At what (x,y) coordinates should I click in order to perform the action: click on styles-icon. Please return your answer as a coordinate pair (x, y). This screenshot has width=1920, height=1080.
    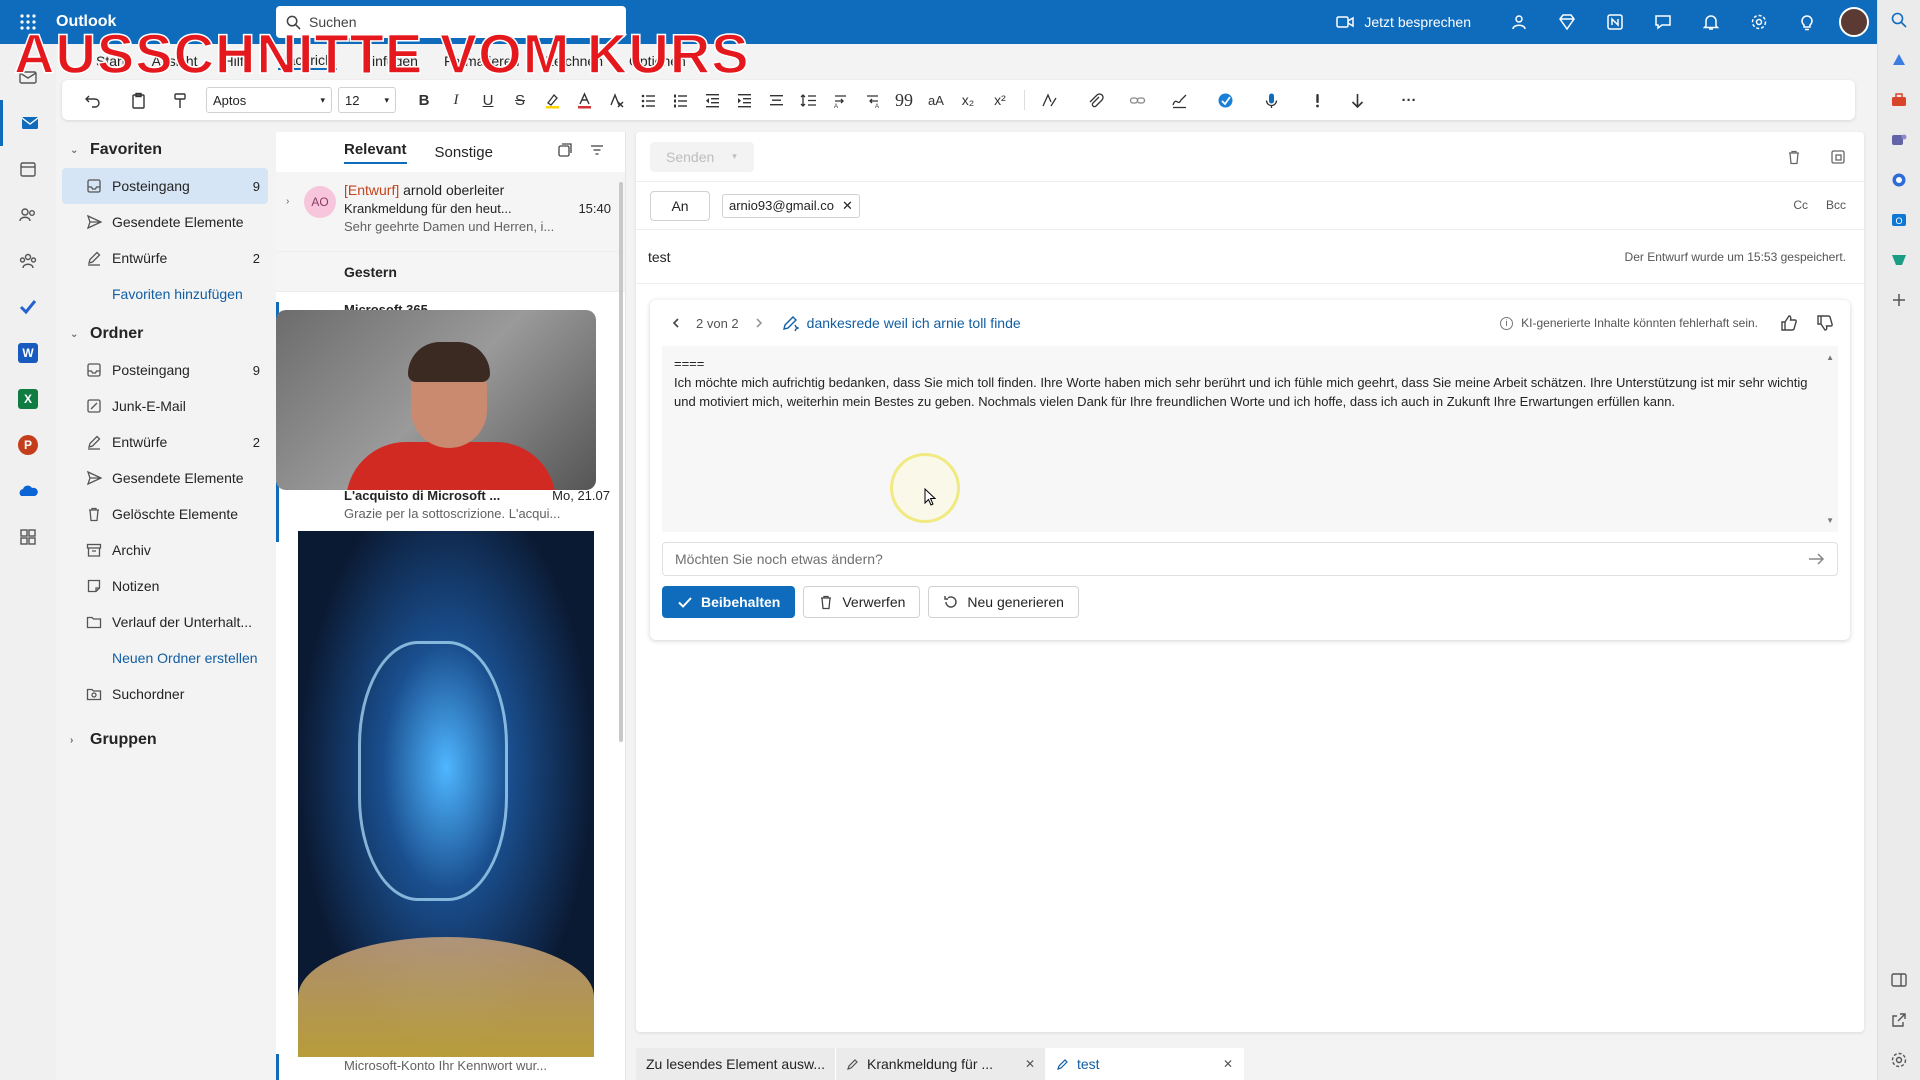
    Looking at the image, I should click on (1049, 100).